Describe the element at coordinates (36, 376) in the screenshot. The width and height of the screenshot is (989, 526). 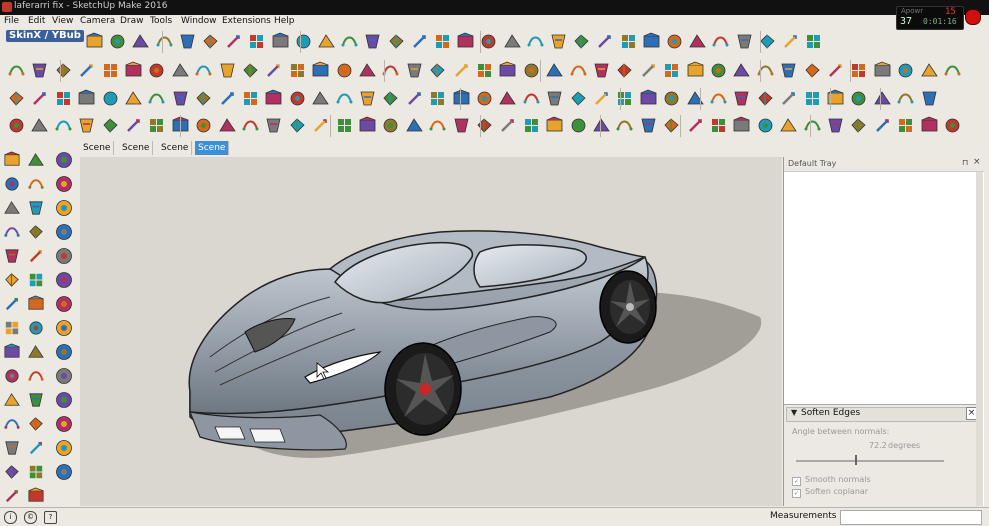
I see `left-toolbar-col2-tool-10-icon` at that location.